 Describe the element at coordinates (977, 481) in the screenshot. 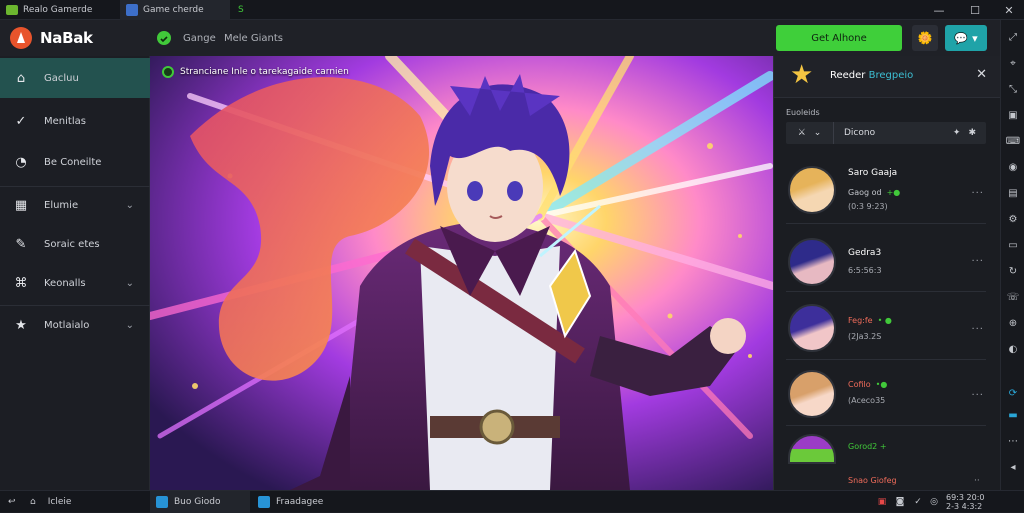

I see `more-options-icon: ··` at that location.